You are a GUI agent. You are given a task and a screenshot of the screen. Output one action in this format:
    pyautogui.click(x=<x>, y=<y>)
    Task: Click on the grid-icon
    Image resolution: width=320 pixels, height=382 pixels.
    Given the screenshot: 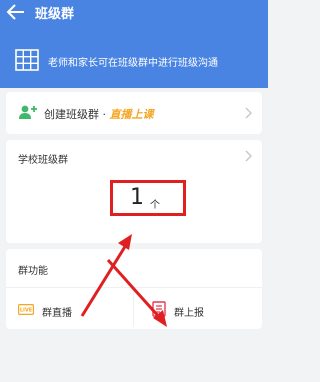 What is the action you would take?
    pyautogui.click(x=27, y=60)
    